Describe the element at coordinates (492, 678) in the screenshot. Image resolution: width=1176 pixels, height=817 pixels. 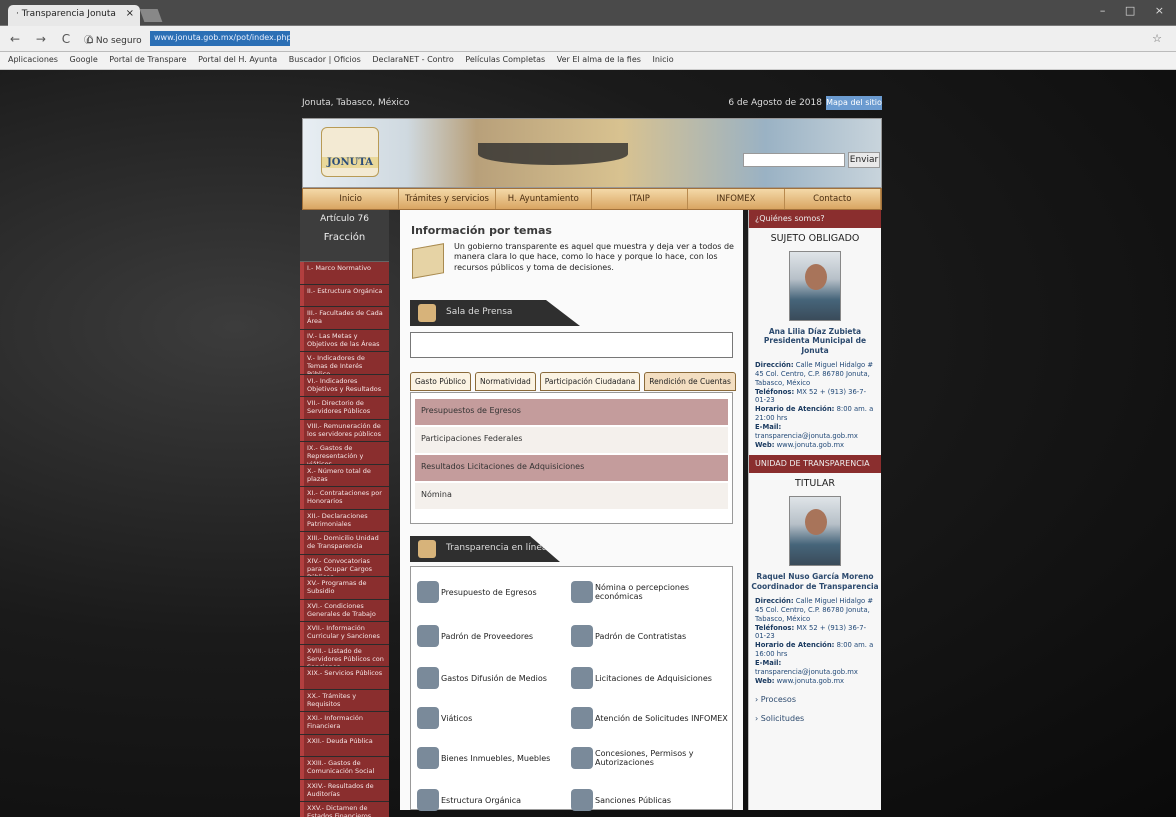
I see `online-item: Gastos Difusión de Medios` at that location.